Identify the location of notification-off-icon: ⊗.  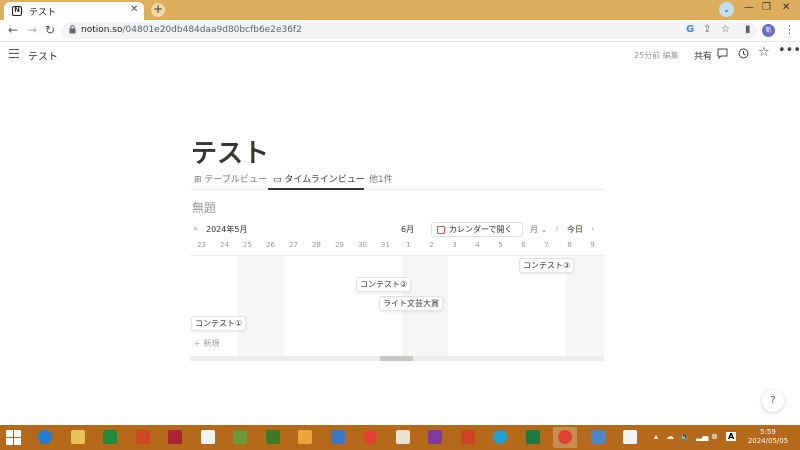
(714, 436).